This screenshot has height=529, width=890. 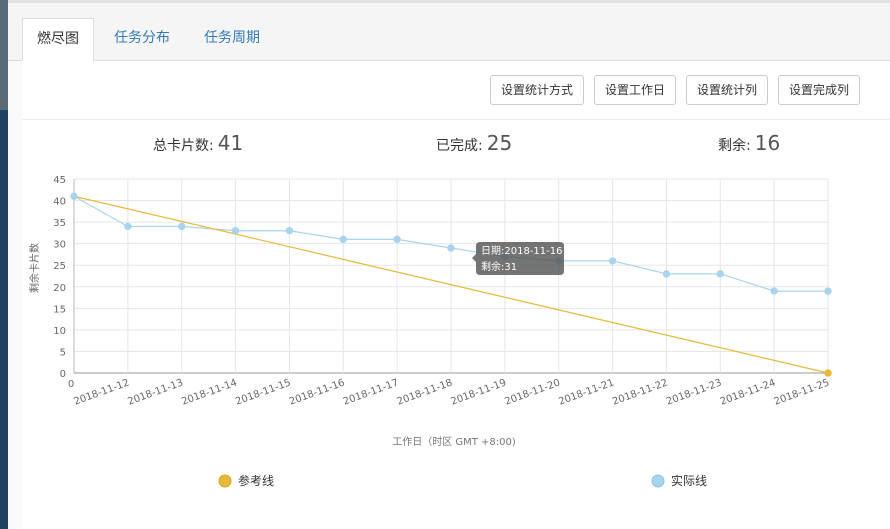 I want to click on y-tick-label: 0, so click(x=63, y=374).